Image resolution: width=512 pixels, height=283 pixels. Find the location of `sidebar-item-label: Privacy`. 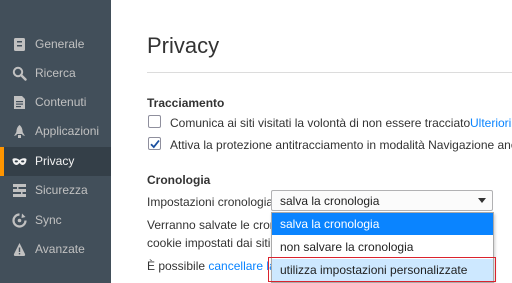

sidebar-item-label: Privacy is located at coordinates (55, 161).